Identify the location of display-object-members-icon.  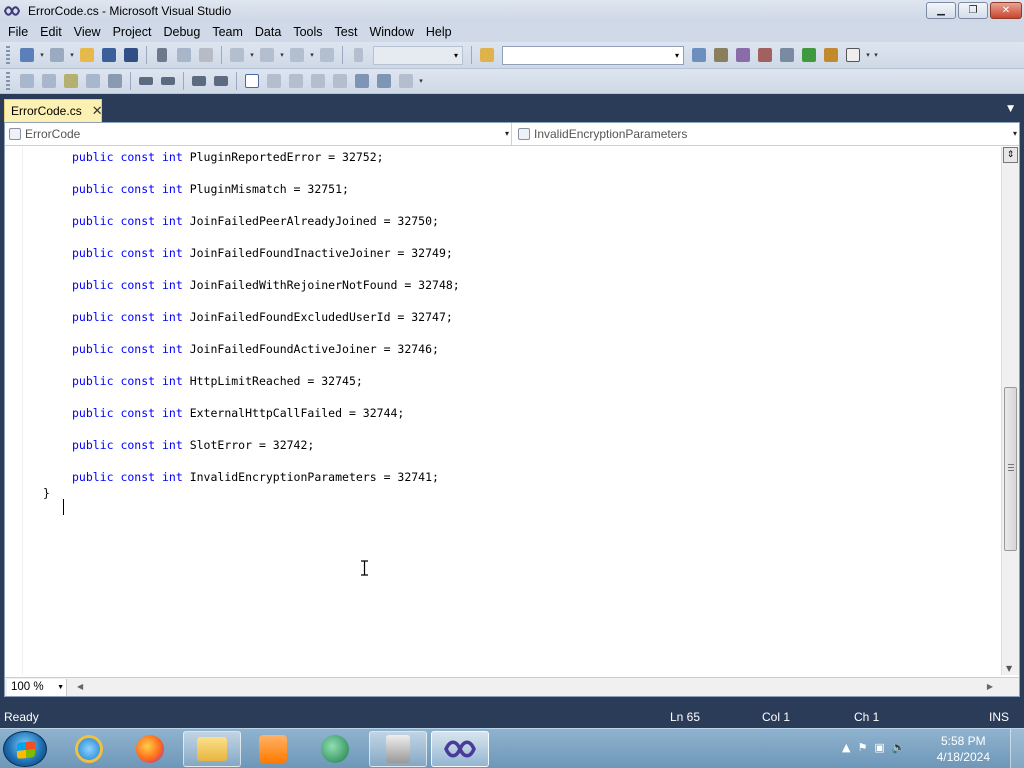
(27, 81).